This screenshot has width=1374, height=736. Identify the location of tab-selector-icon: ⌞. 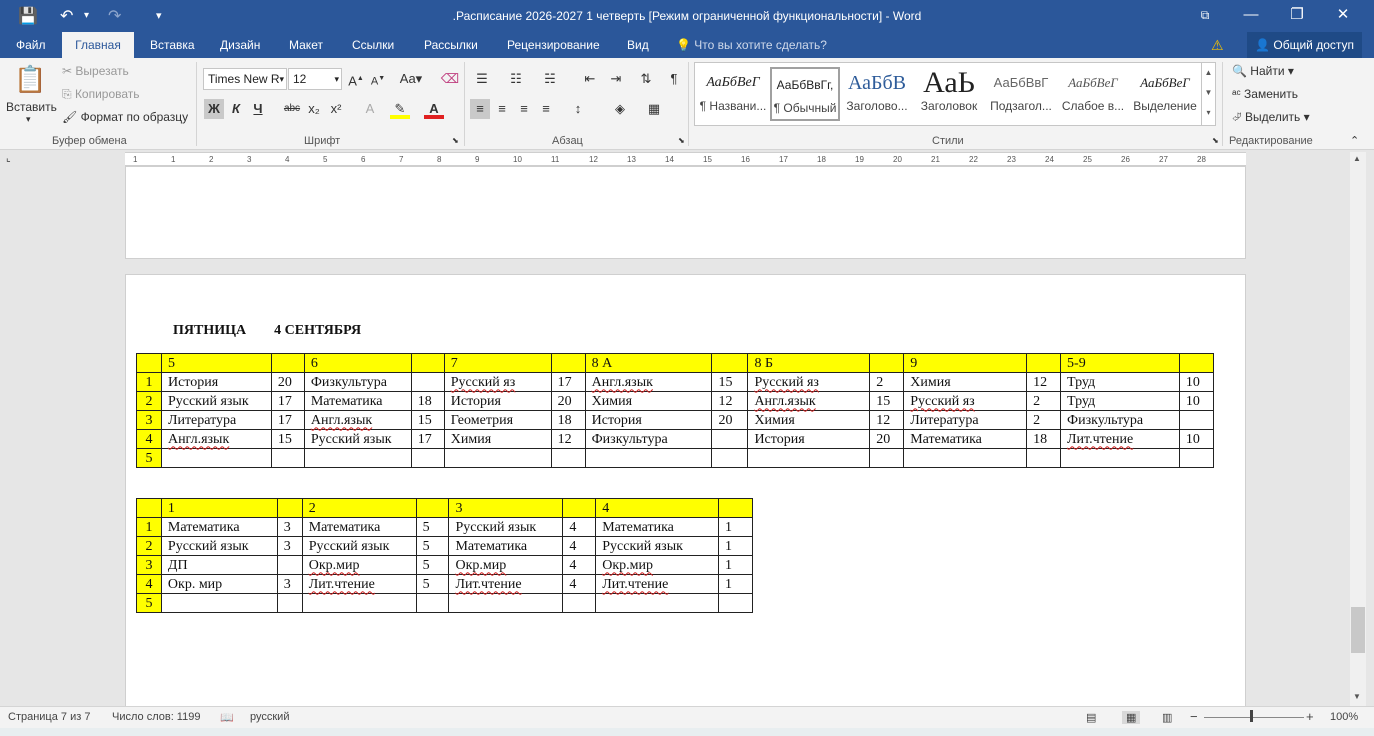
(8, 158).